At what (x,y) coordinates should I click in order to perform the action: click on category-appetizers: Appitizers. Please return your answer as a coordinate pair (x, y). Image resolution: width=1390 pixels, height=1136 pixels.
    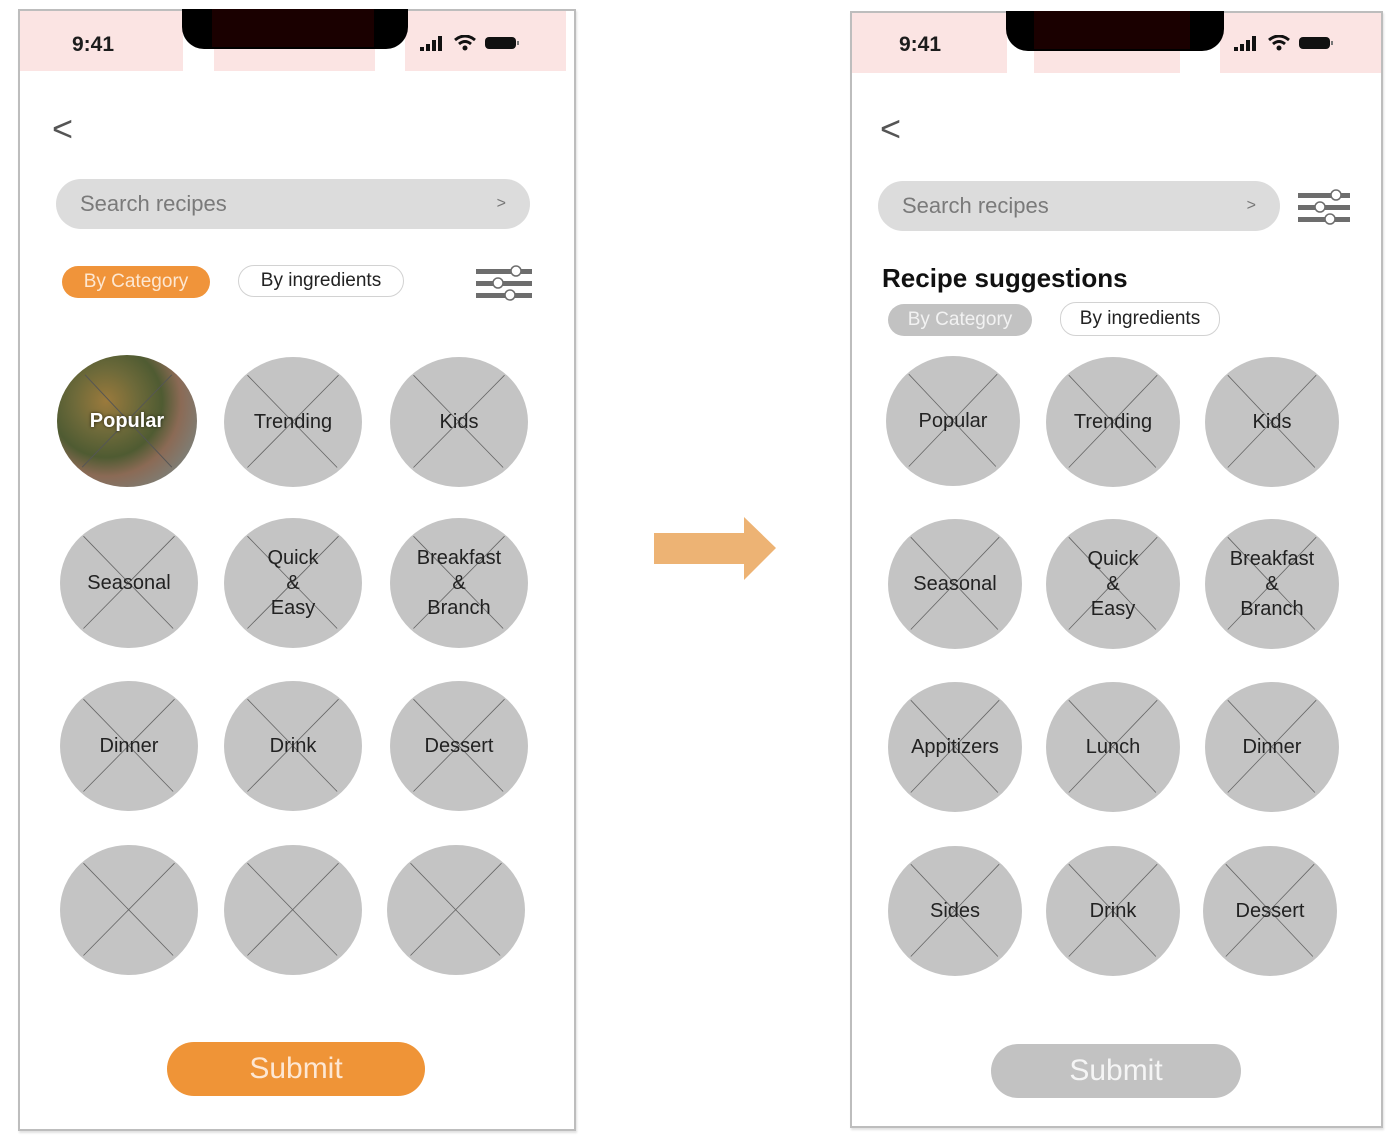
    Looking at the image, I should click on (955, 747).